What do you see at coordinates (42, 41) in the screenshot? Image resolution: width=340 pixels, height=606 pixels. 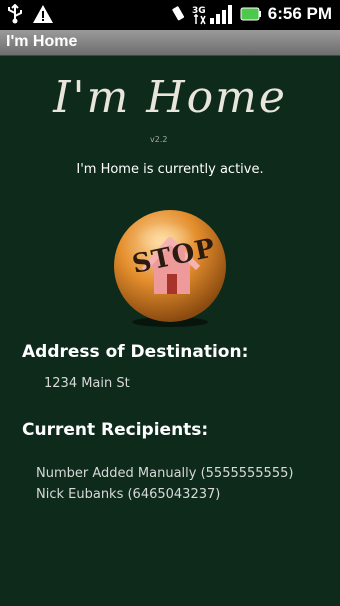 I see `window-title: I'm Home` at bounding box center [42, 41].